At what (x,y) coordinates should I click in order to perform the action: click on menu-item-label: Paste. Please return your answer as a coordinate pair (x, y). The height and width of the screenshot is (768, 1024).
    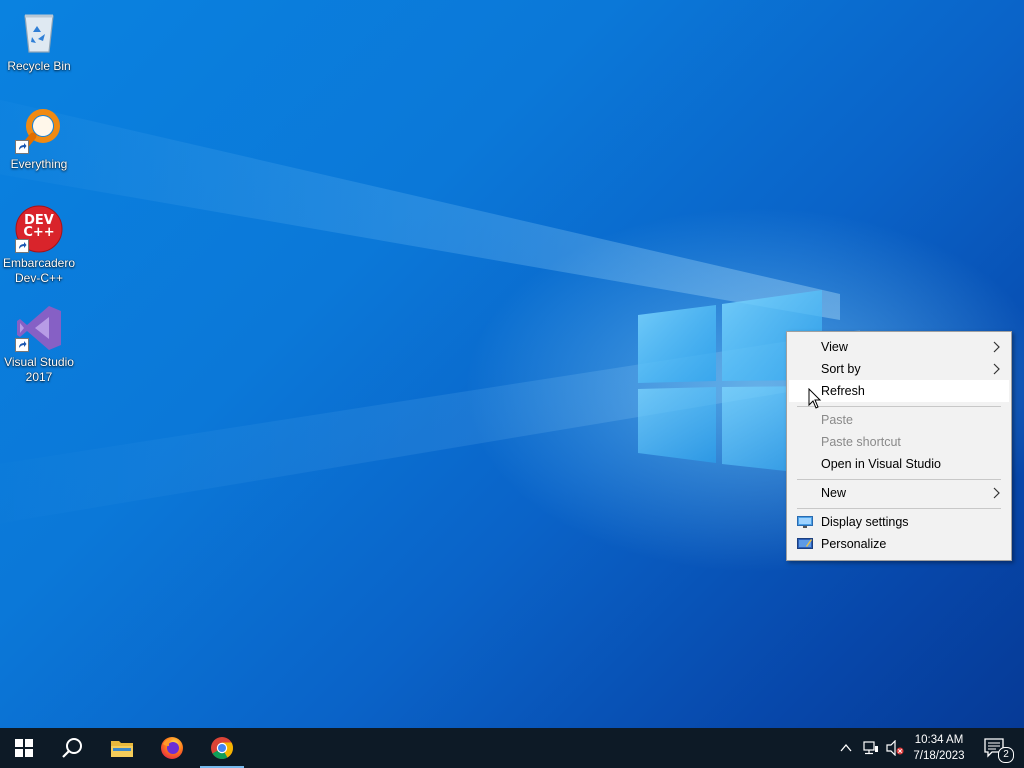
    Looking at the image, I should click on (837, 420).